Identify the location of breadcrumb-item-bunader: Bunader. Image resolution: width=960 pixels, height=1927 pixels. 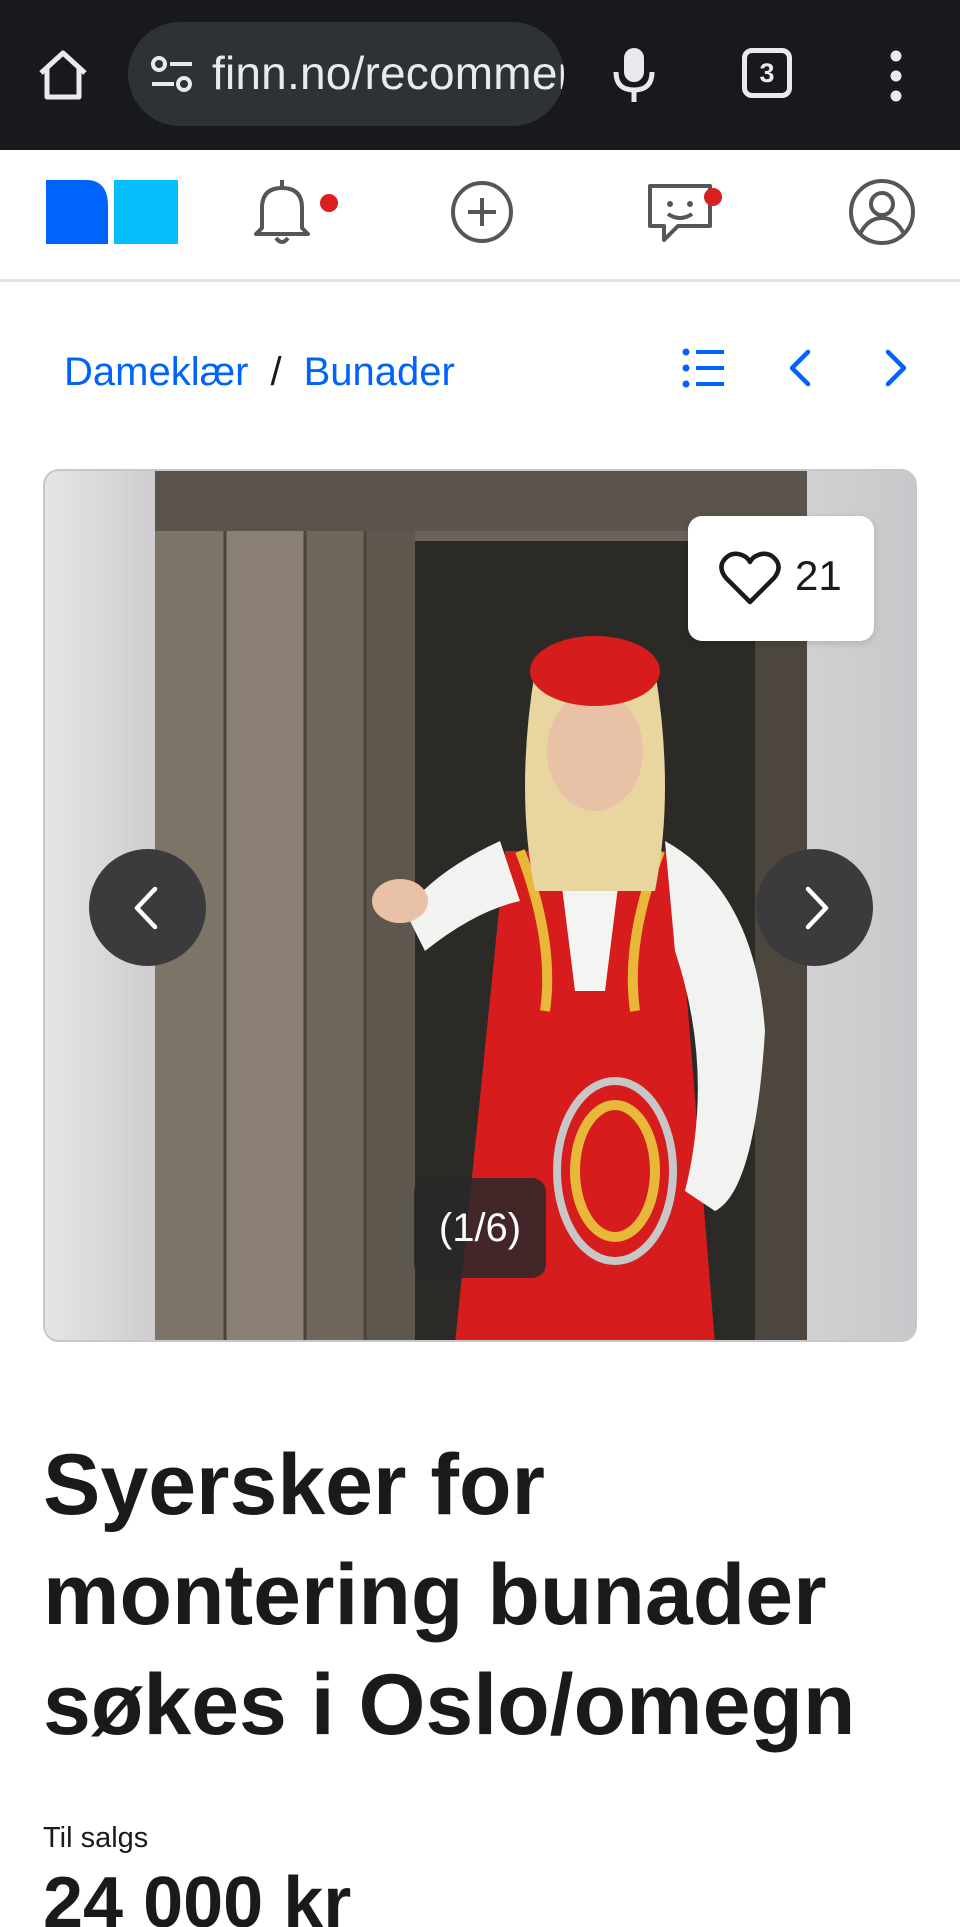
(379, 372).